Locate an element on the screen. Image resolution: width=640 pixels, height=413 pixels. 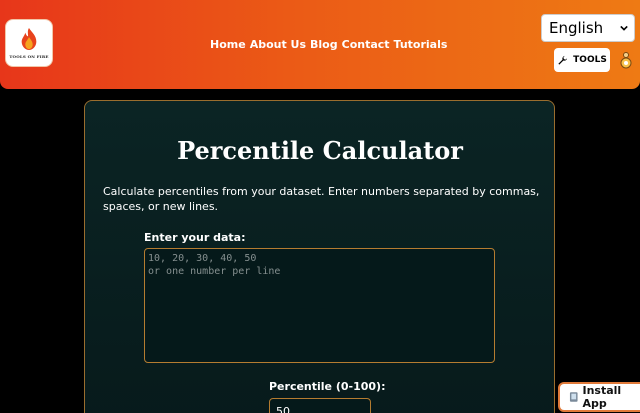
main-nav: Home About Us Blog Contact Tutorials is located at coordinates (328, 44).